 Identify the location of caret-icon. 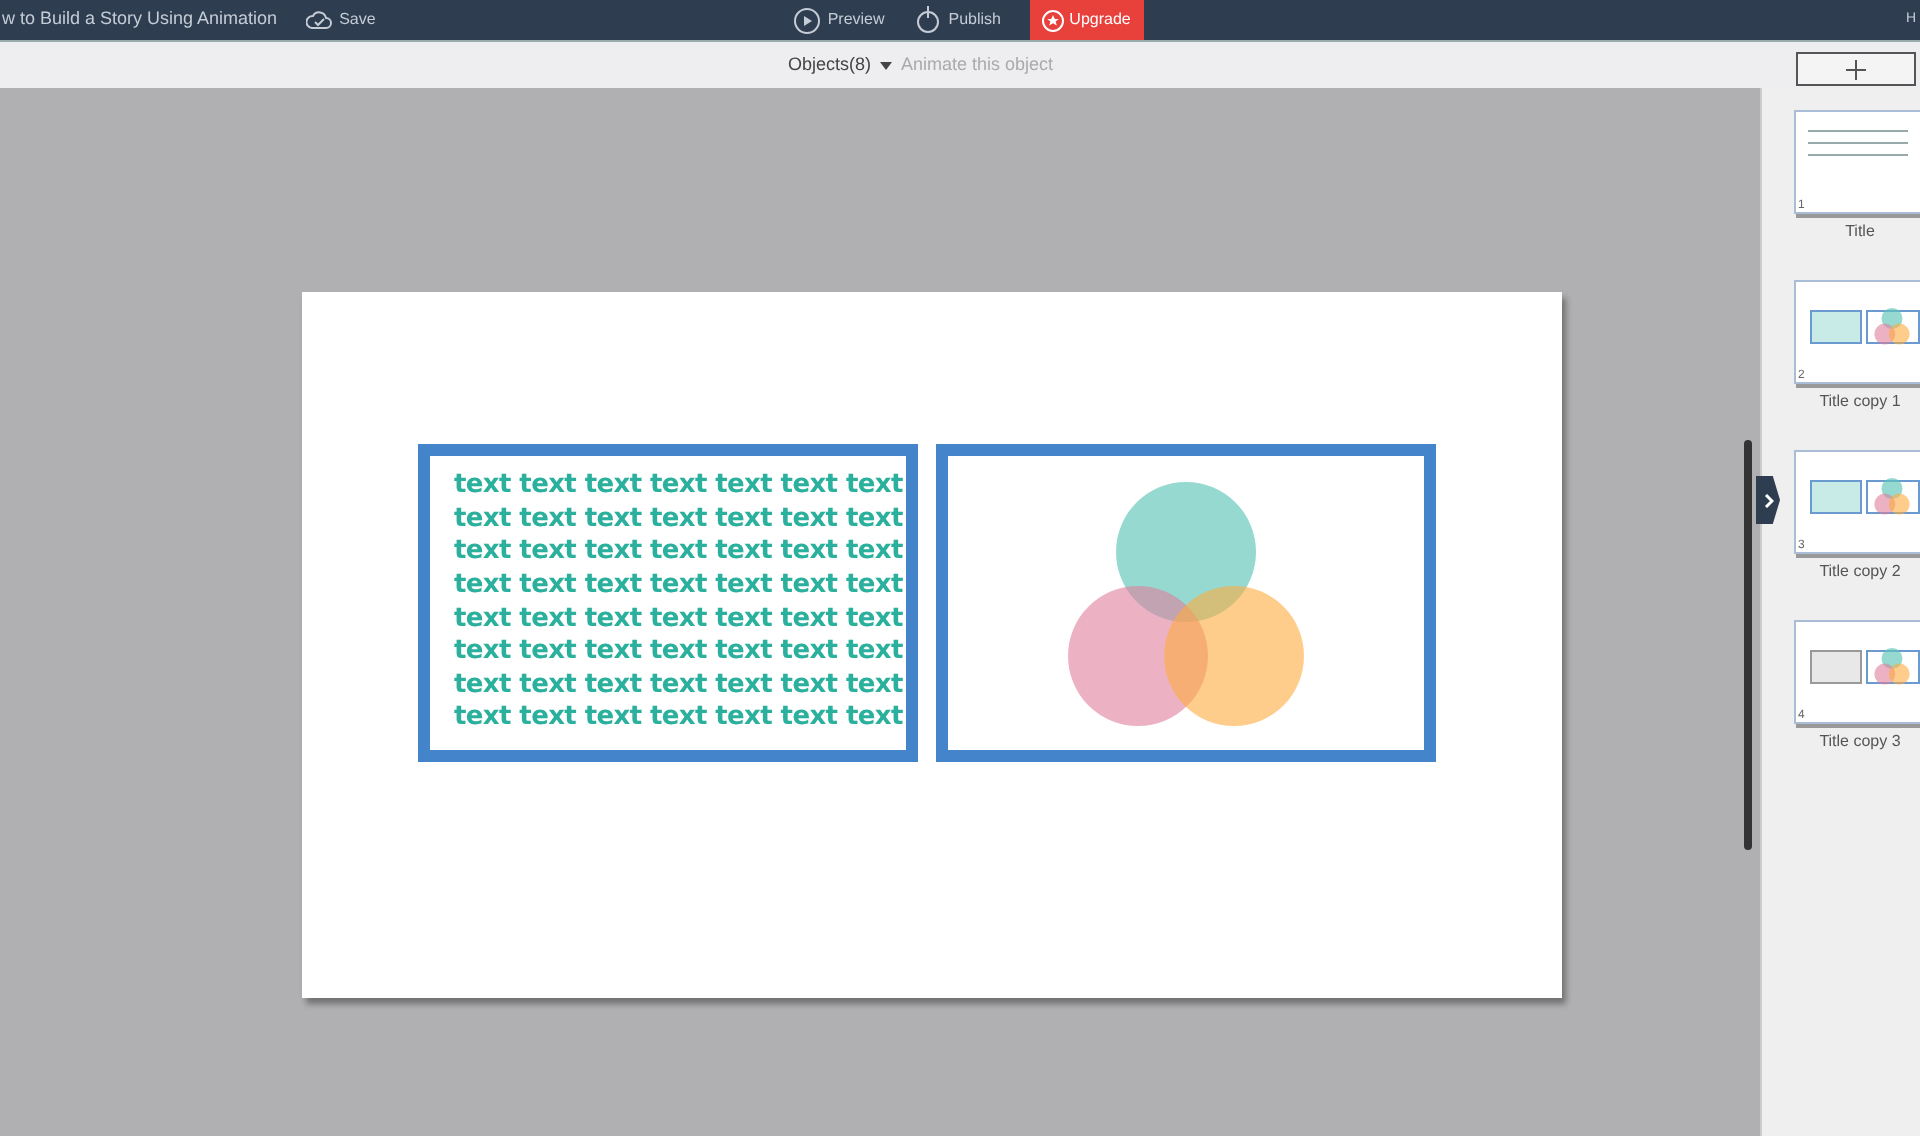
(885, 65).